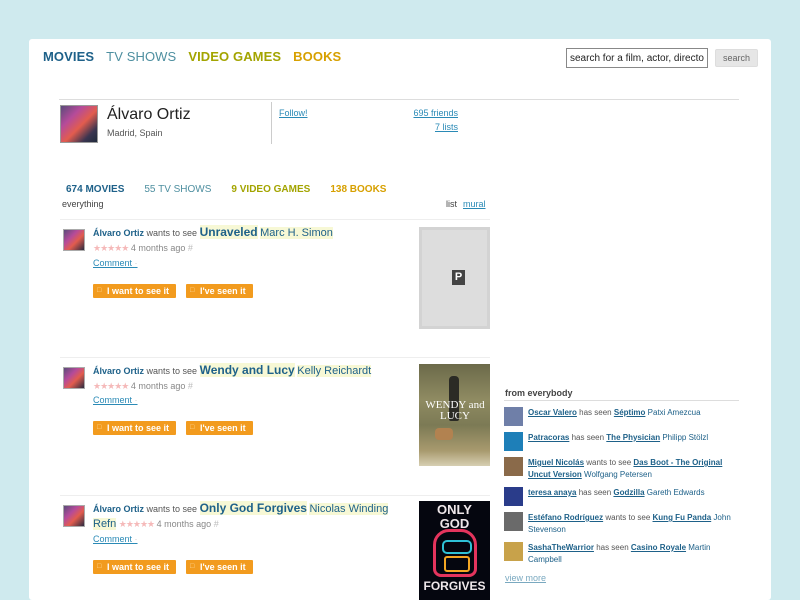  What do you see at coordinates (525, 578) in the screenshot?
I see `view-more-link: view more` at bounding box center [525, 578].